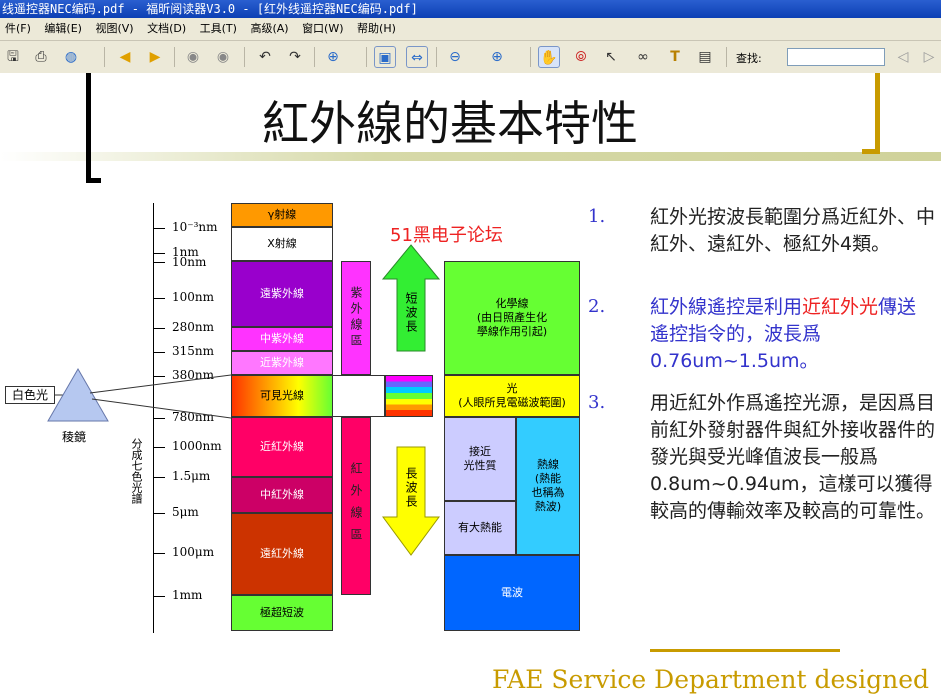 Image resolution: width=941 pixels, height=695 pixels. I want to click on light-box: 光 (人眼所見電磁波範圍), so click(512, 396).